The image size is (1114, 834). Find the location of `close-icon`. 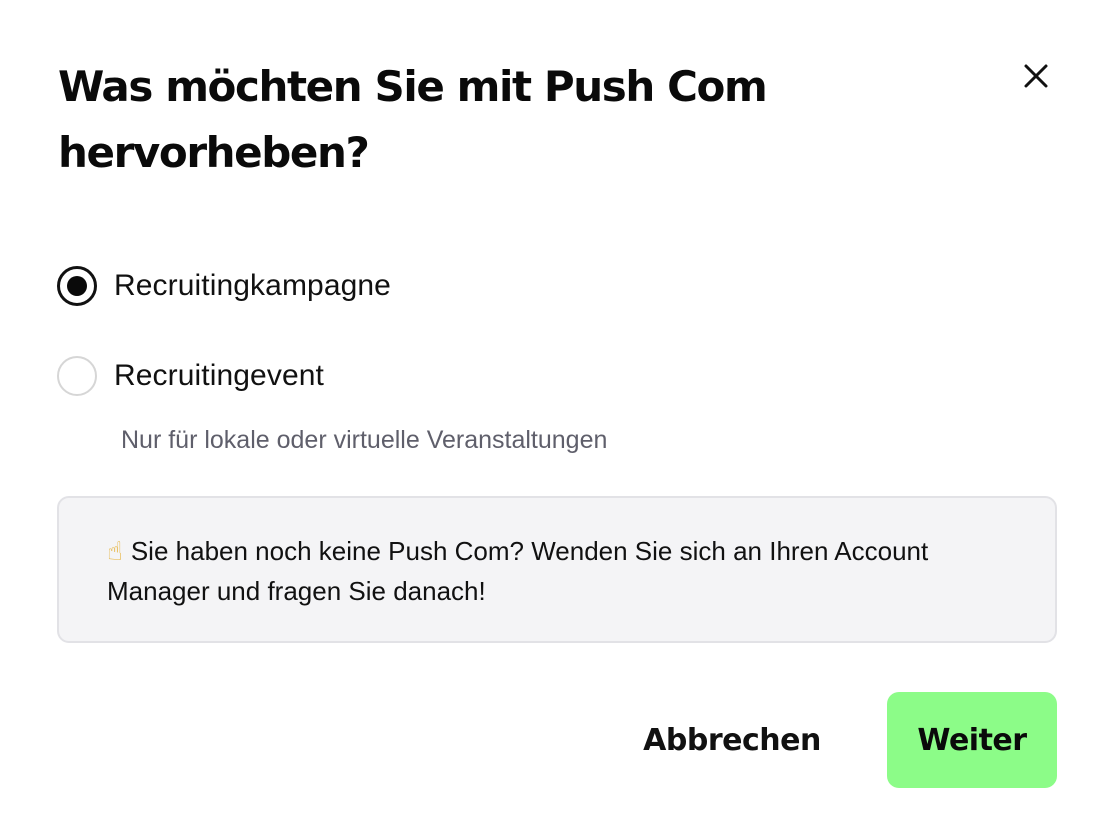

close-icon is located at coordinates (1036, 76).